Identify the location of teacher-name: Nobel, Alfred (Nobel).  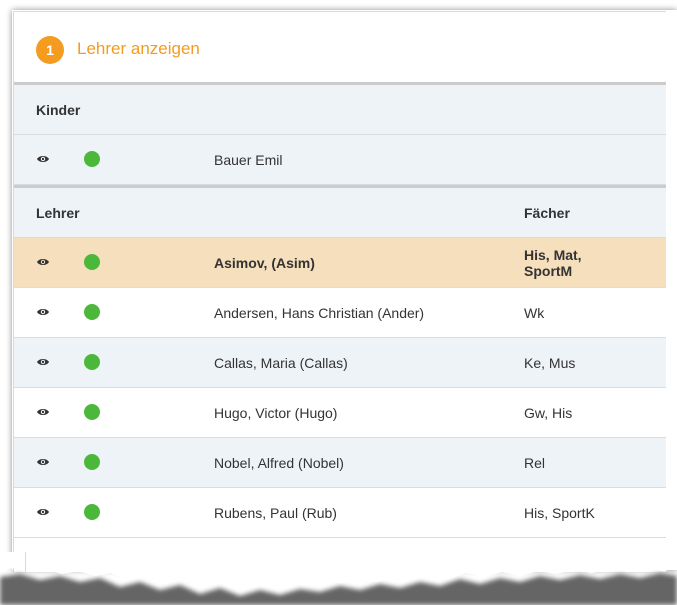
(279, 463).